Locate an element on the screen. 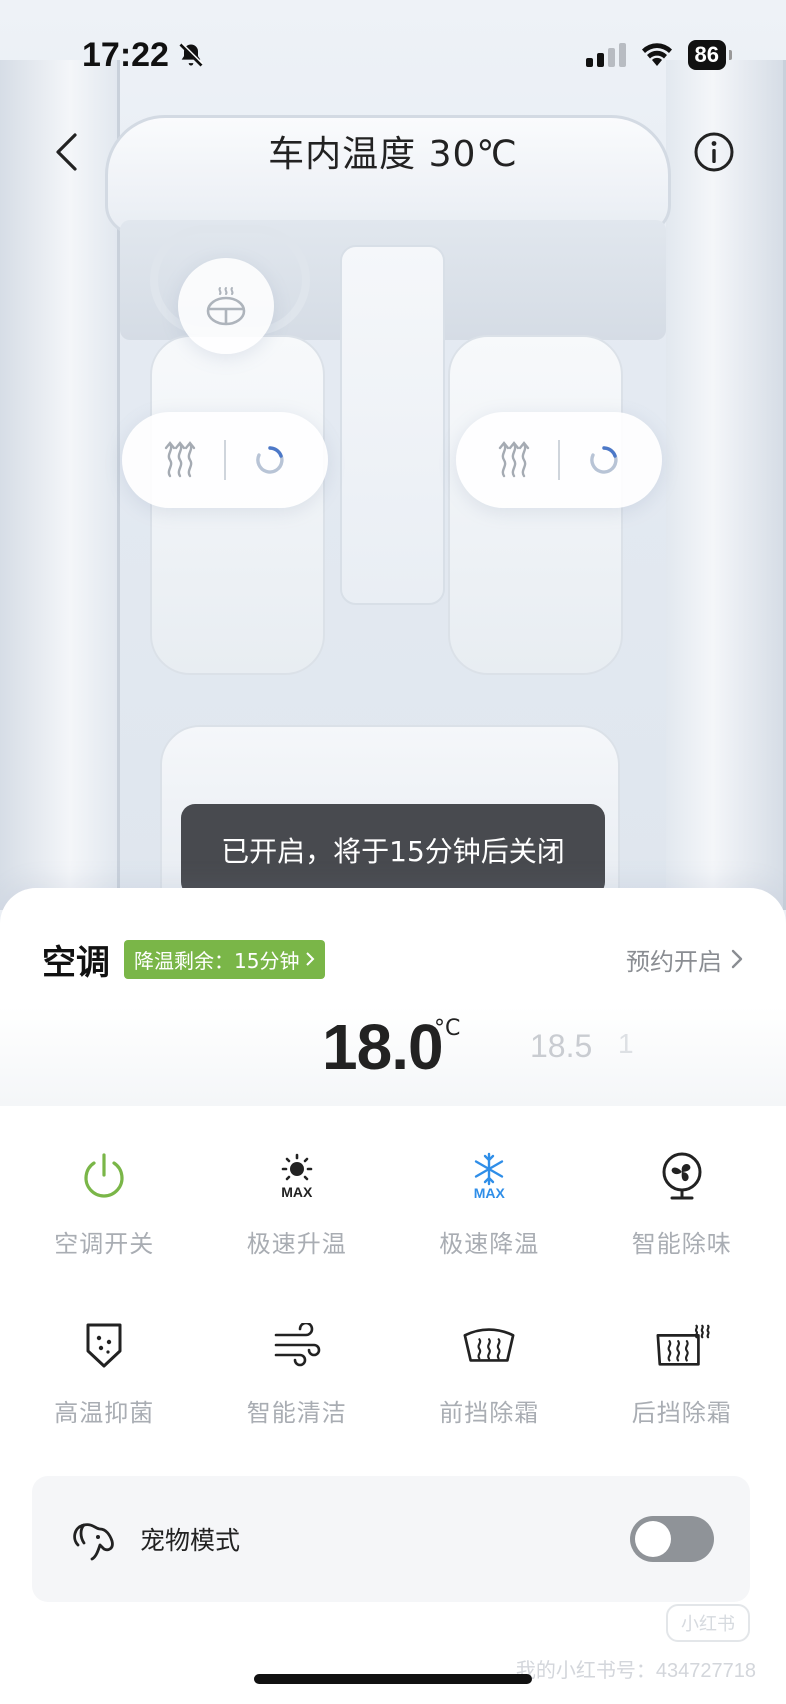 Image resolution: width=786 pixels, height=1704 pixels. status-bar: 17:22 86 is located at coordinates (393, 55).